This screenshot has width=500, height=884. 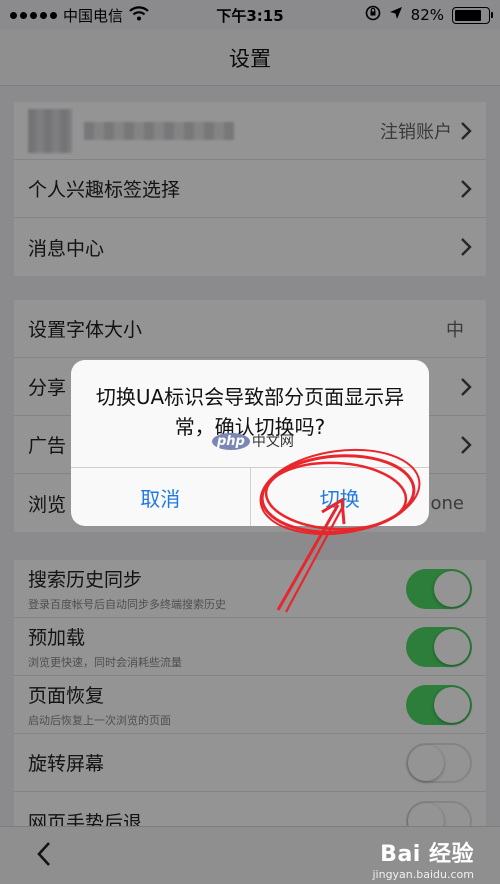 I want to click on cancel-button: 取消, so click(x=160, y=497).